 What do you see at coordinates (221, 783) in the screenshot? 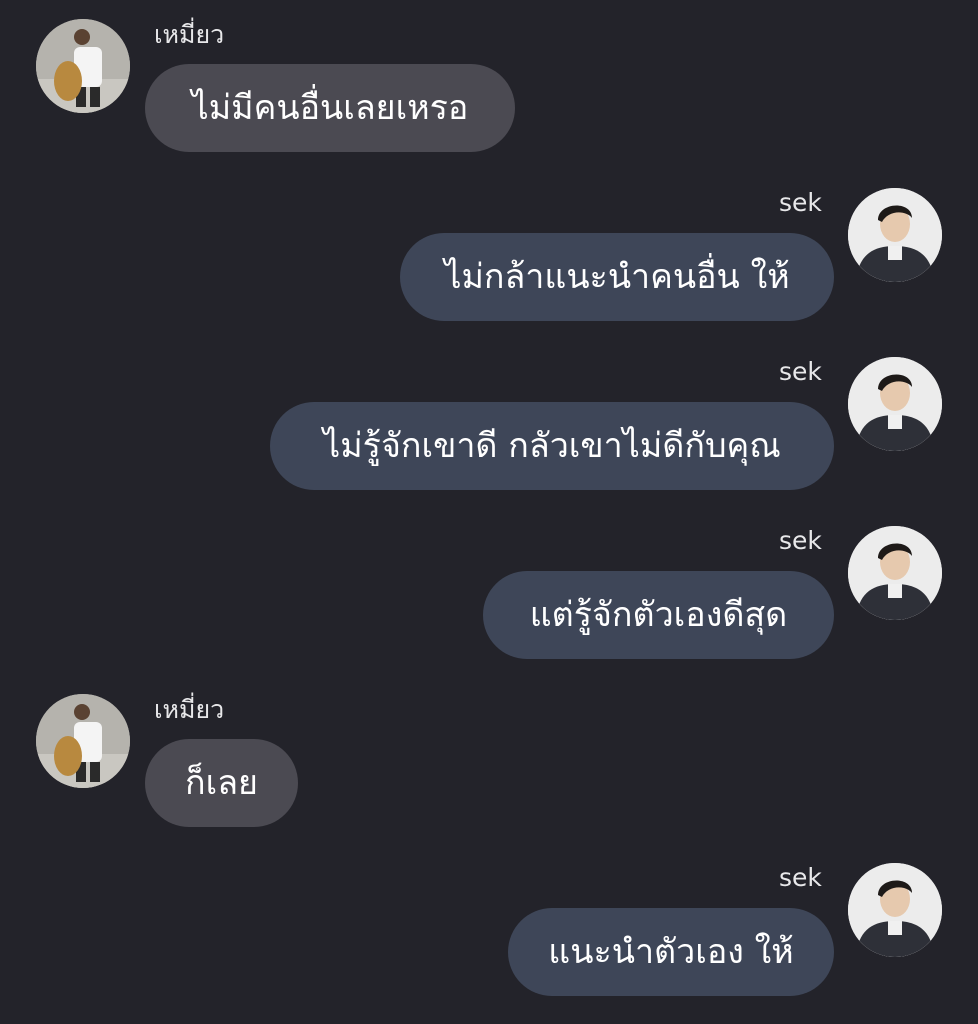
I see `message-bubble: ก็เลย` at bounding box center [221, 783].